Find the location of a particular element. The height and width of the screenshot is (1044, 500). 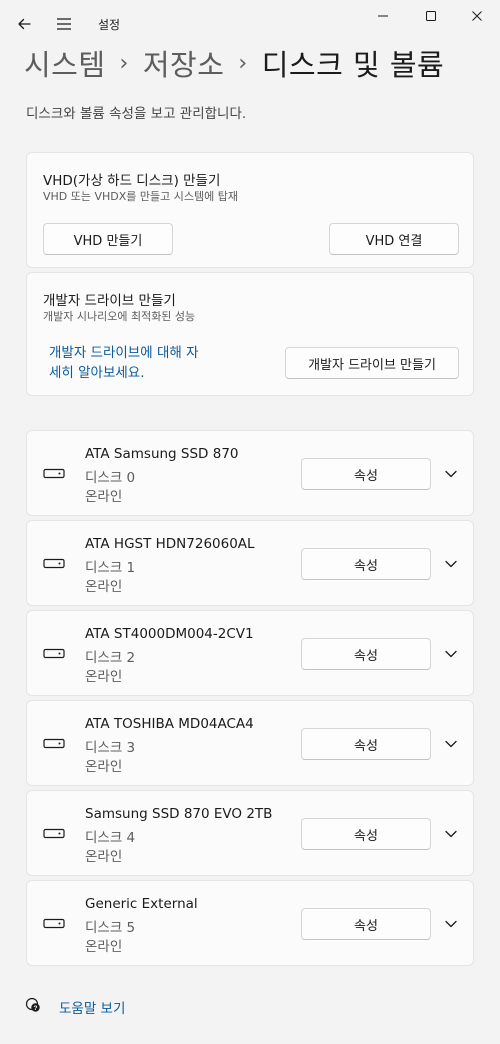

disk-row: ATA ST4000DM004-2CV1 디스크 2 온라인 속성 is located at coordinates (250, 653).